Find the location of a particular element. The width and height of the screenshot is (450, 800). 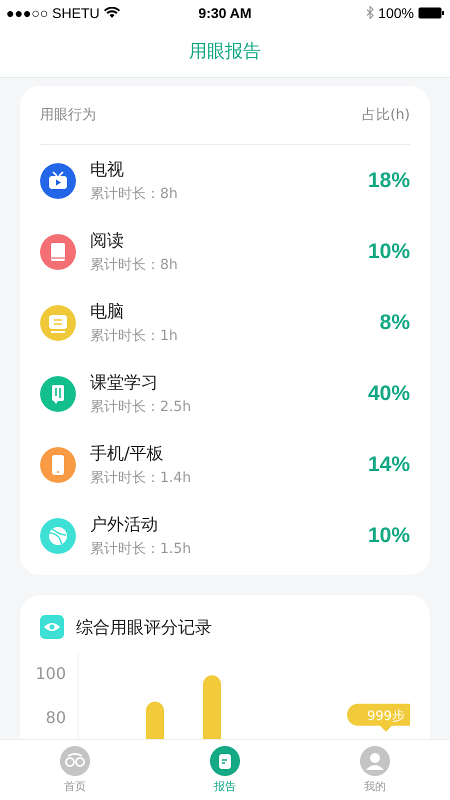

tab-item: 我的 is located at coordinates (375, 770).